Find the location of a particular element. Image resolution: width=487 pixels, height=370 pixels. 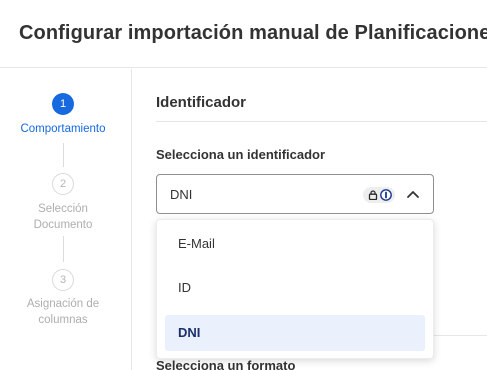

option-dni: DNI is located at coordinates (295, 333).